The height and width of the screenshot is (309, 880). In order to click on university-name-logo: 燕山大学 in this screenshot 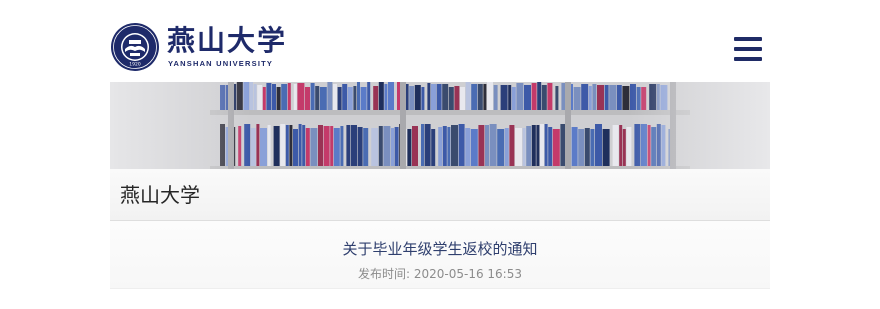, I will do `click(227, 40)`.